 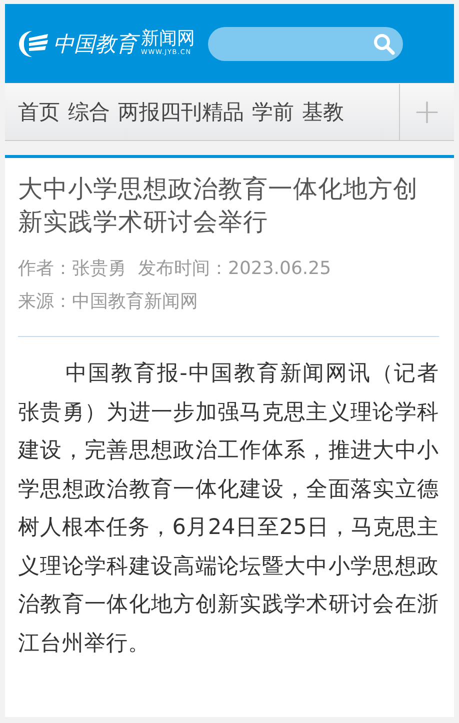 I want to click on publish-date: 发布时间：2023.06.25, so click(x=235, y=268).